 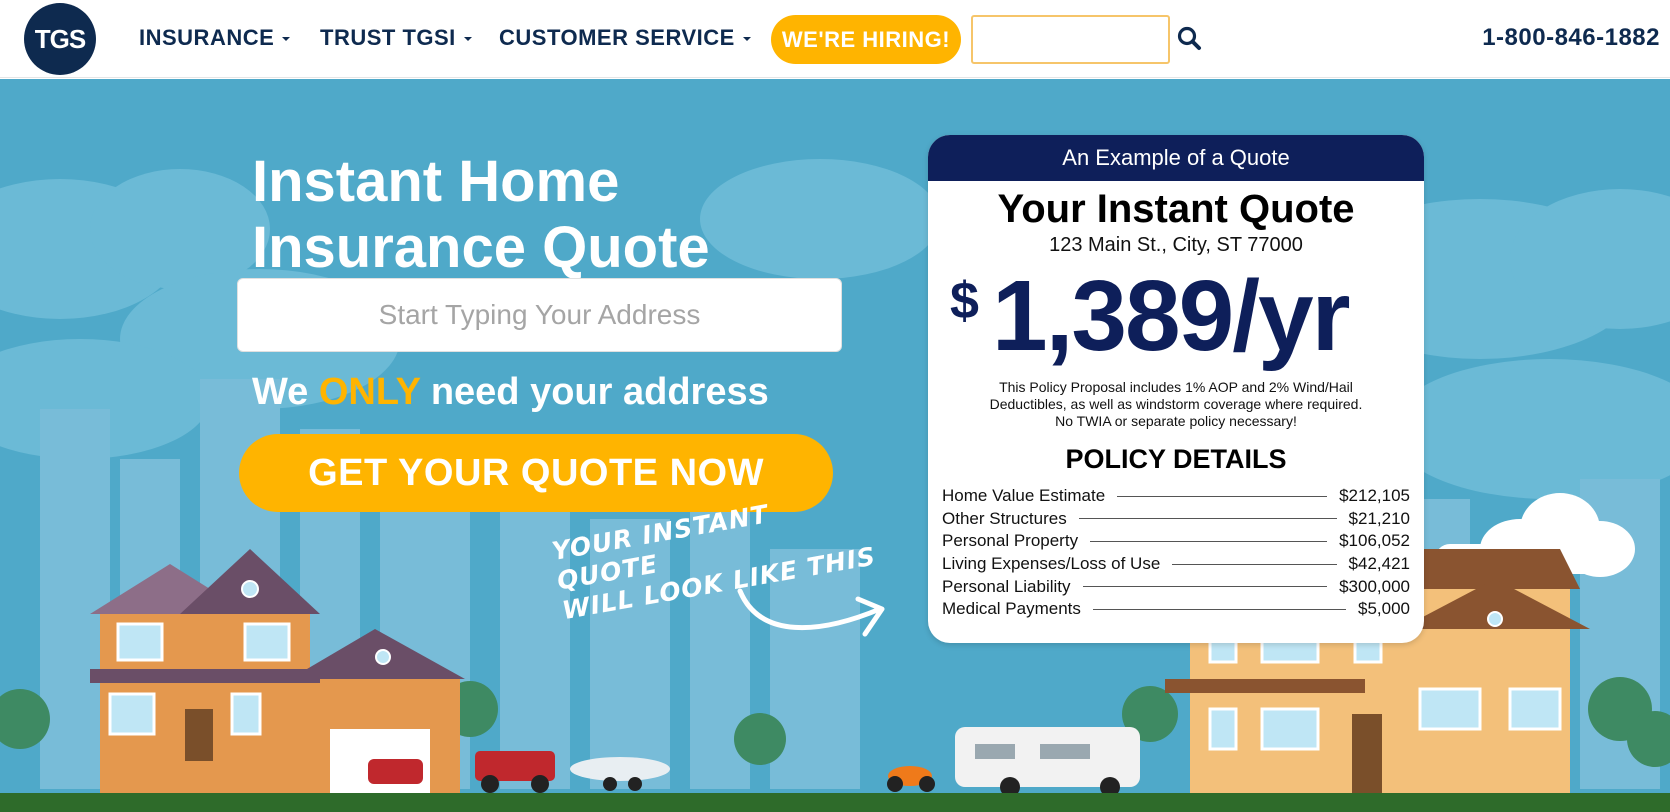 What do you see at coordinates (436, 181) in the screenshot?
I see `headline-line-1: Instant Home` at bounding box center [436, 181].